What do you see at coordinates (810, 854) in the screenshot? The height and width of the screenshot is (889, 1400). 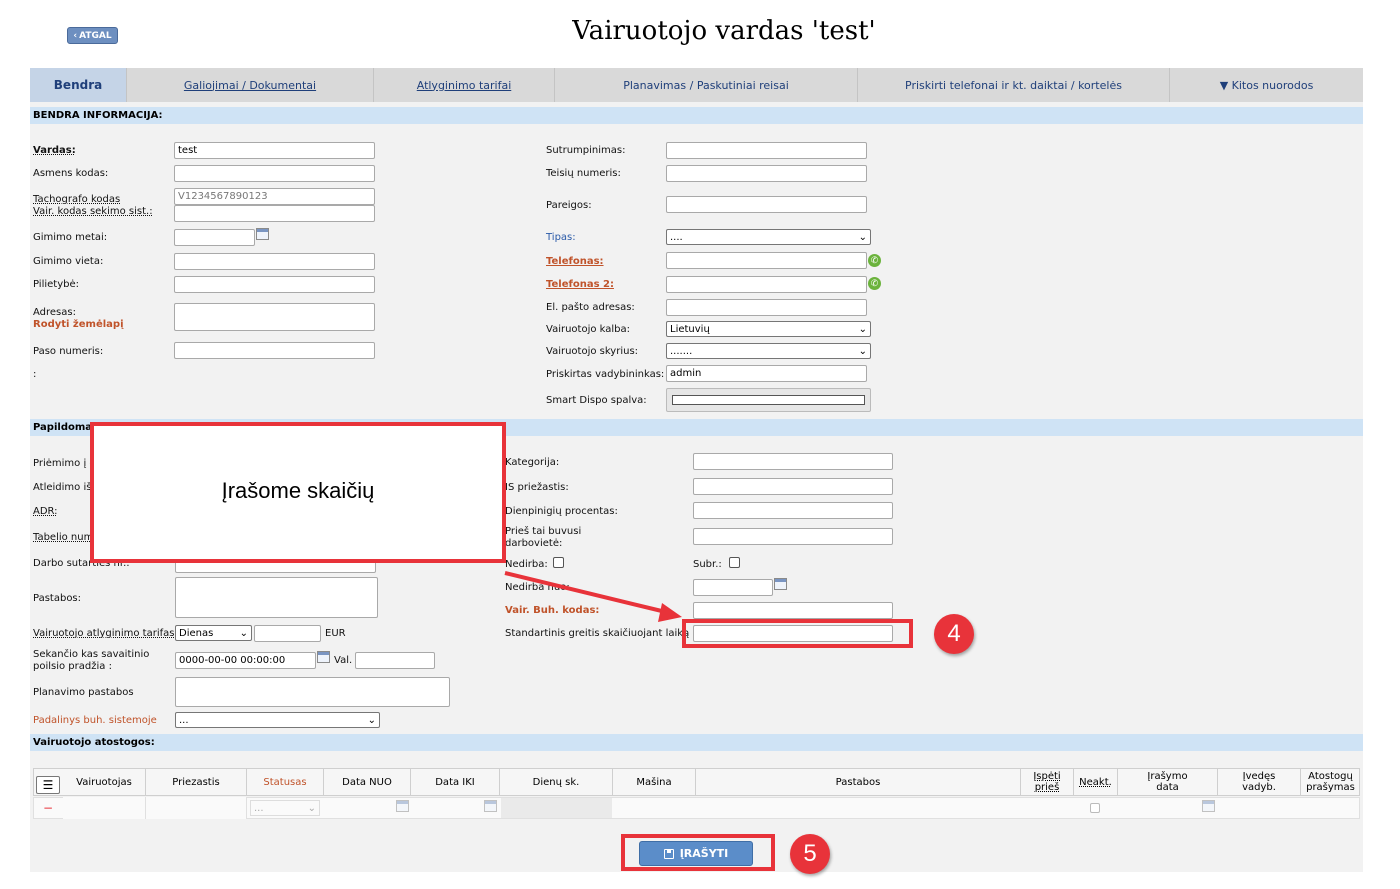 I see `annotation-badge-5: 5` at bounding box center [810, 854].